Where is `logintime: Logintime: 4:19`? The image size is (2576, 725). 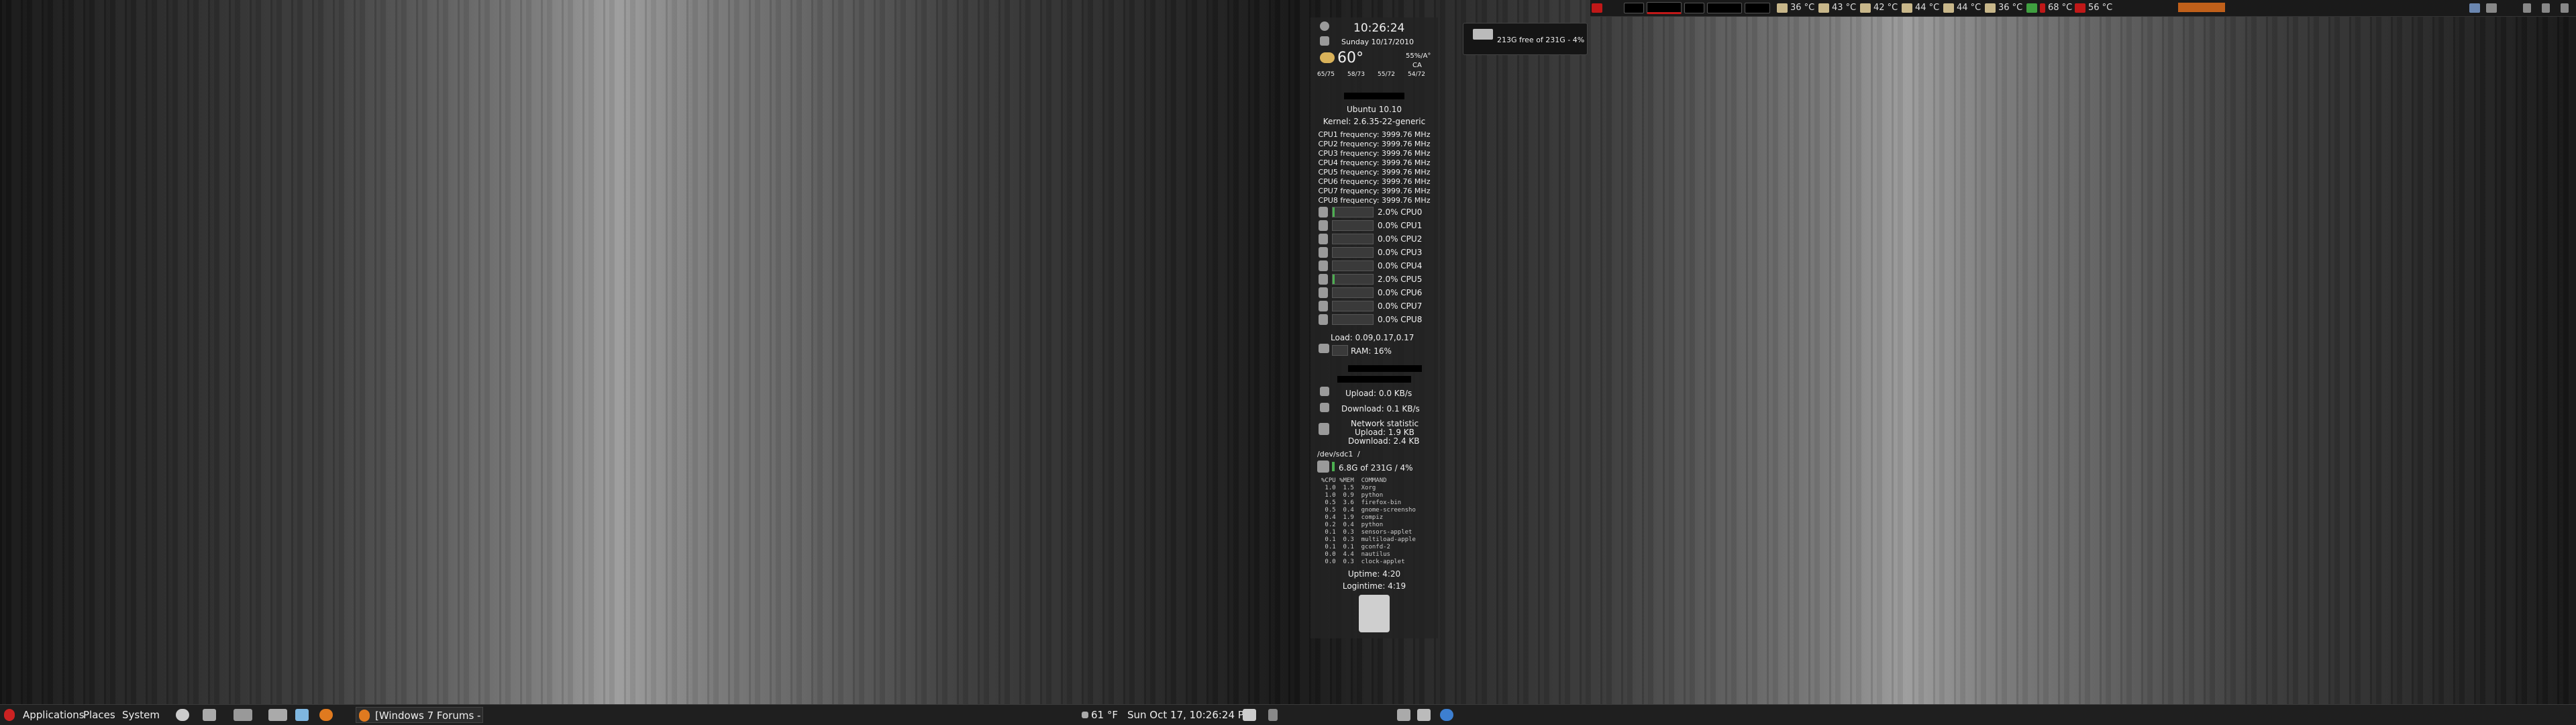
logintime: Logintime: 4:19 is located at coordinates (1374, 586).